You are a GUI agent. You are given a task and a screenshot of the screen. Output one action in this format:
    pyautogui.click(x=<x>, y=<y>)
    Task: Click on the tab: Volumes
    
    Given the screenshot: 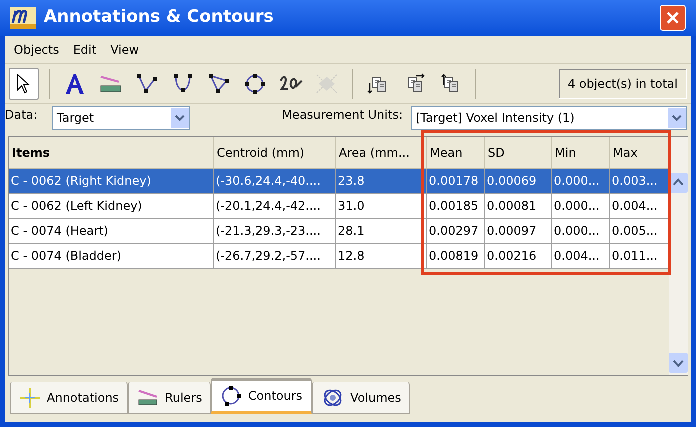 What is the action you would take?
    pyautogui.click(x=361, y=398)
    